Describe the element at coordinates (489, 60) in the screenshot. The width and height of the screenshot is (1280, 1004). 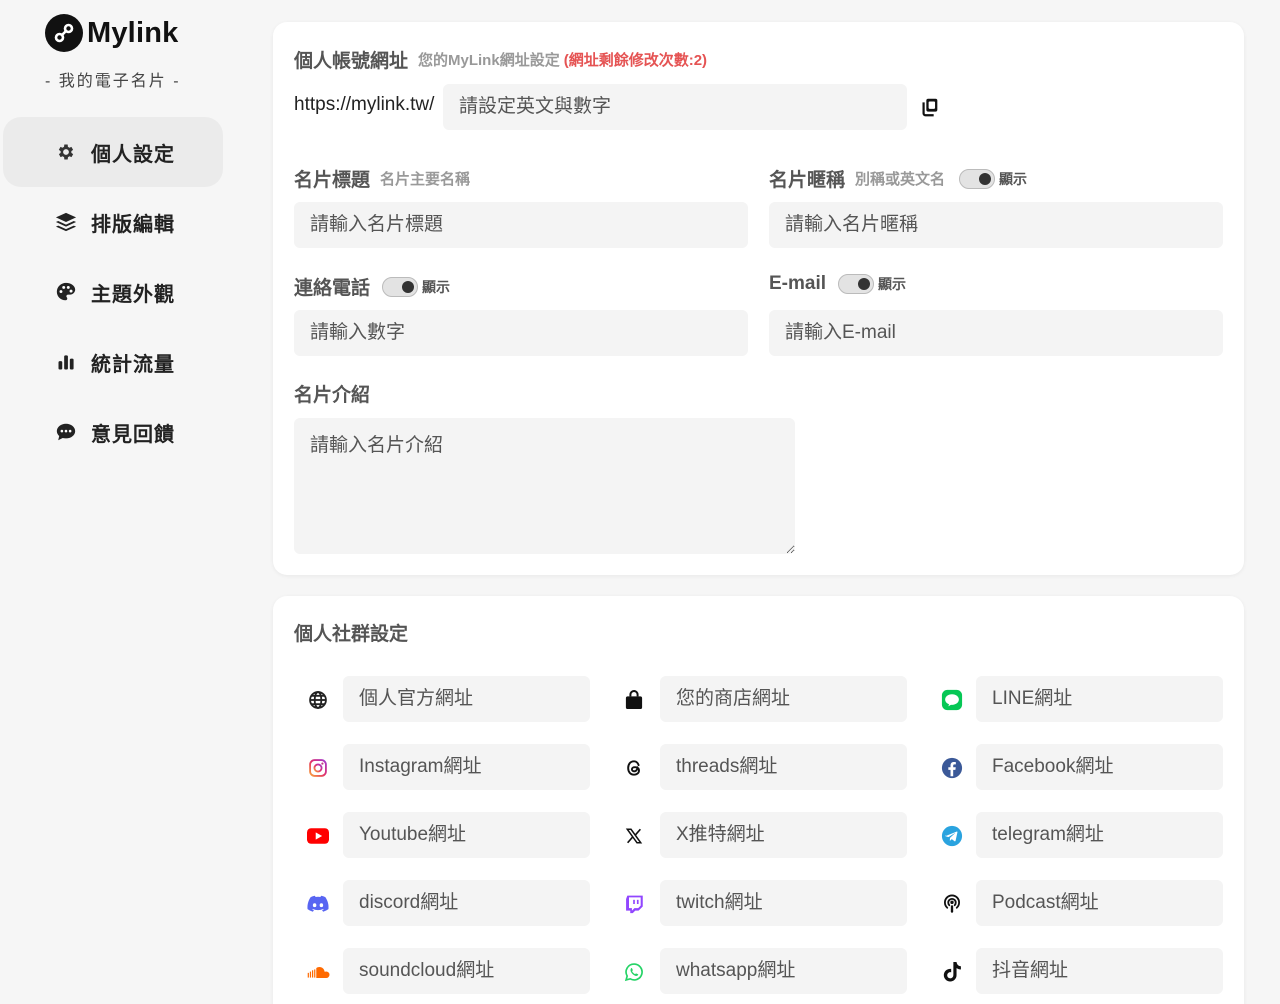
I see `account-url-hint: 您的MyLink網址設定` at that location.